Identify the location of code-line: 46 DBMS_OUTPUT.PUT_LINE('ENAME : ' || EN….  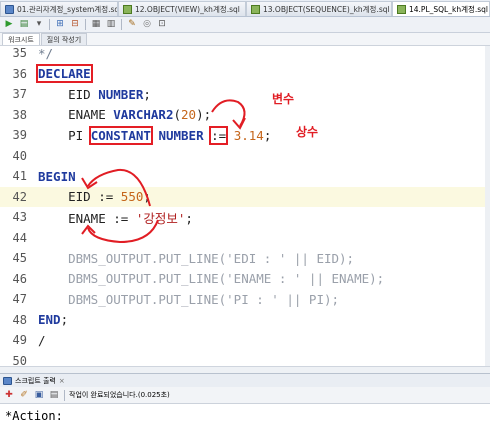
(244, 279).